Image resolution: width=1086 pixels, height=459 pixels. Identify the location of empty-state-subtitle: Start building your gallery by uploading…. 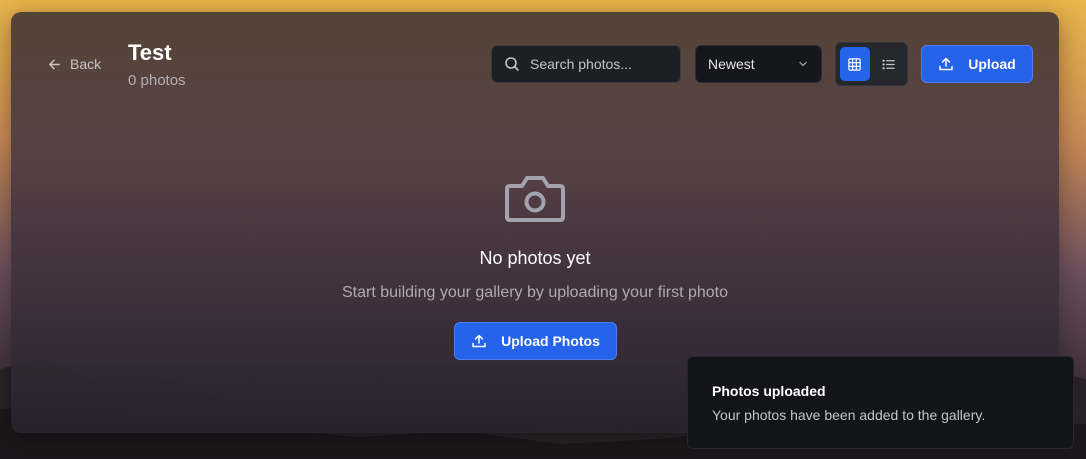
(535, 292).